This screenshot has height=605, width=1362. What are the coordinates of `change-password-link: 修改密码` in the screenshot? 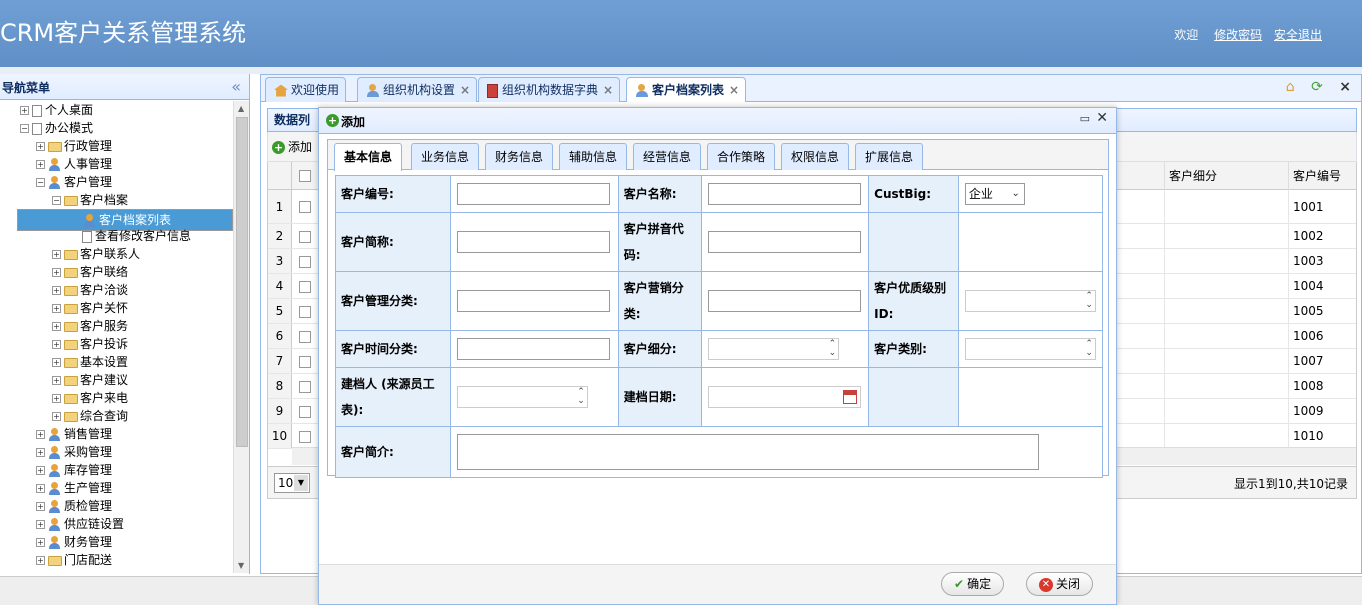 It's located at (1238, 35).